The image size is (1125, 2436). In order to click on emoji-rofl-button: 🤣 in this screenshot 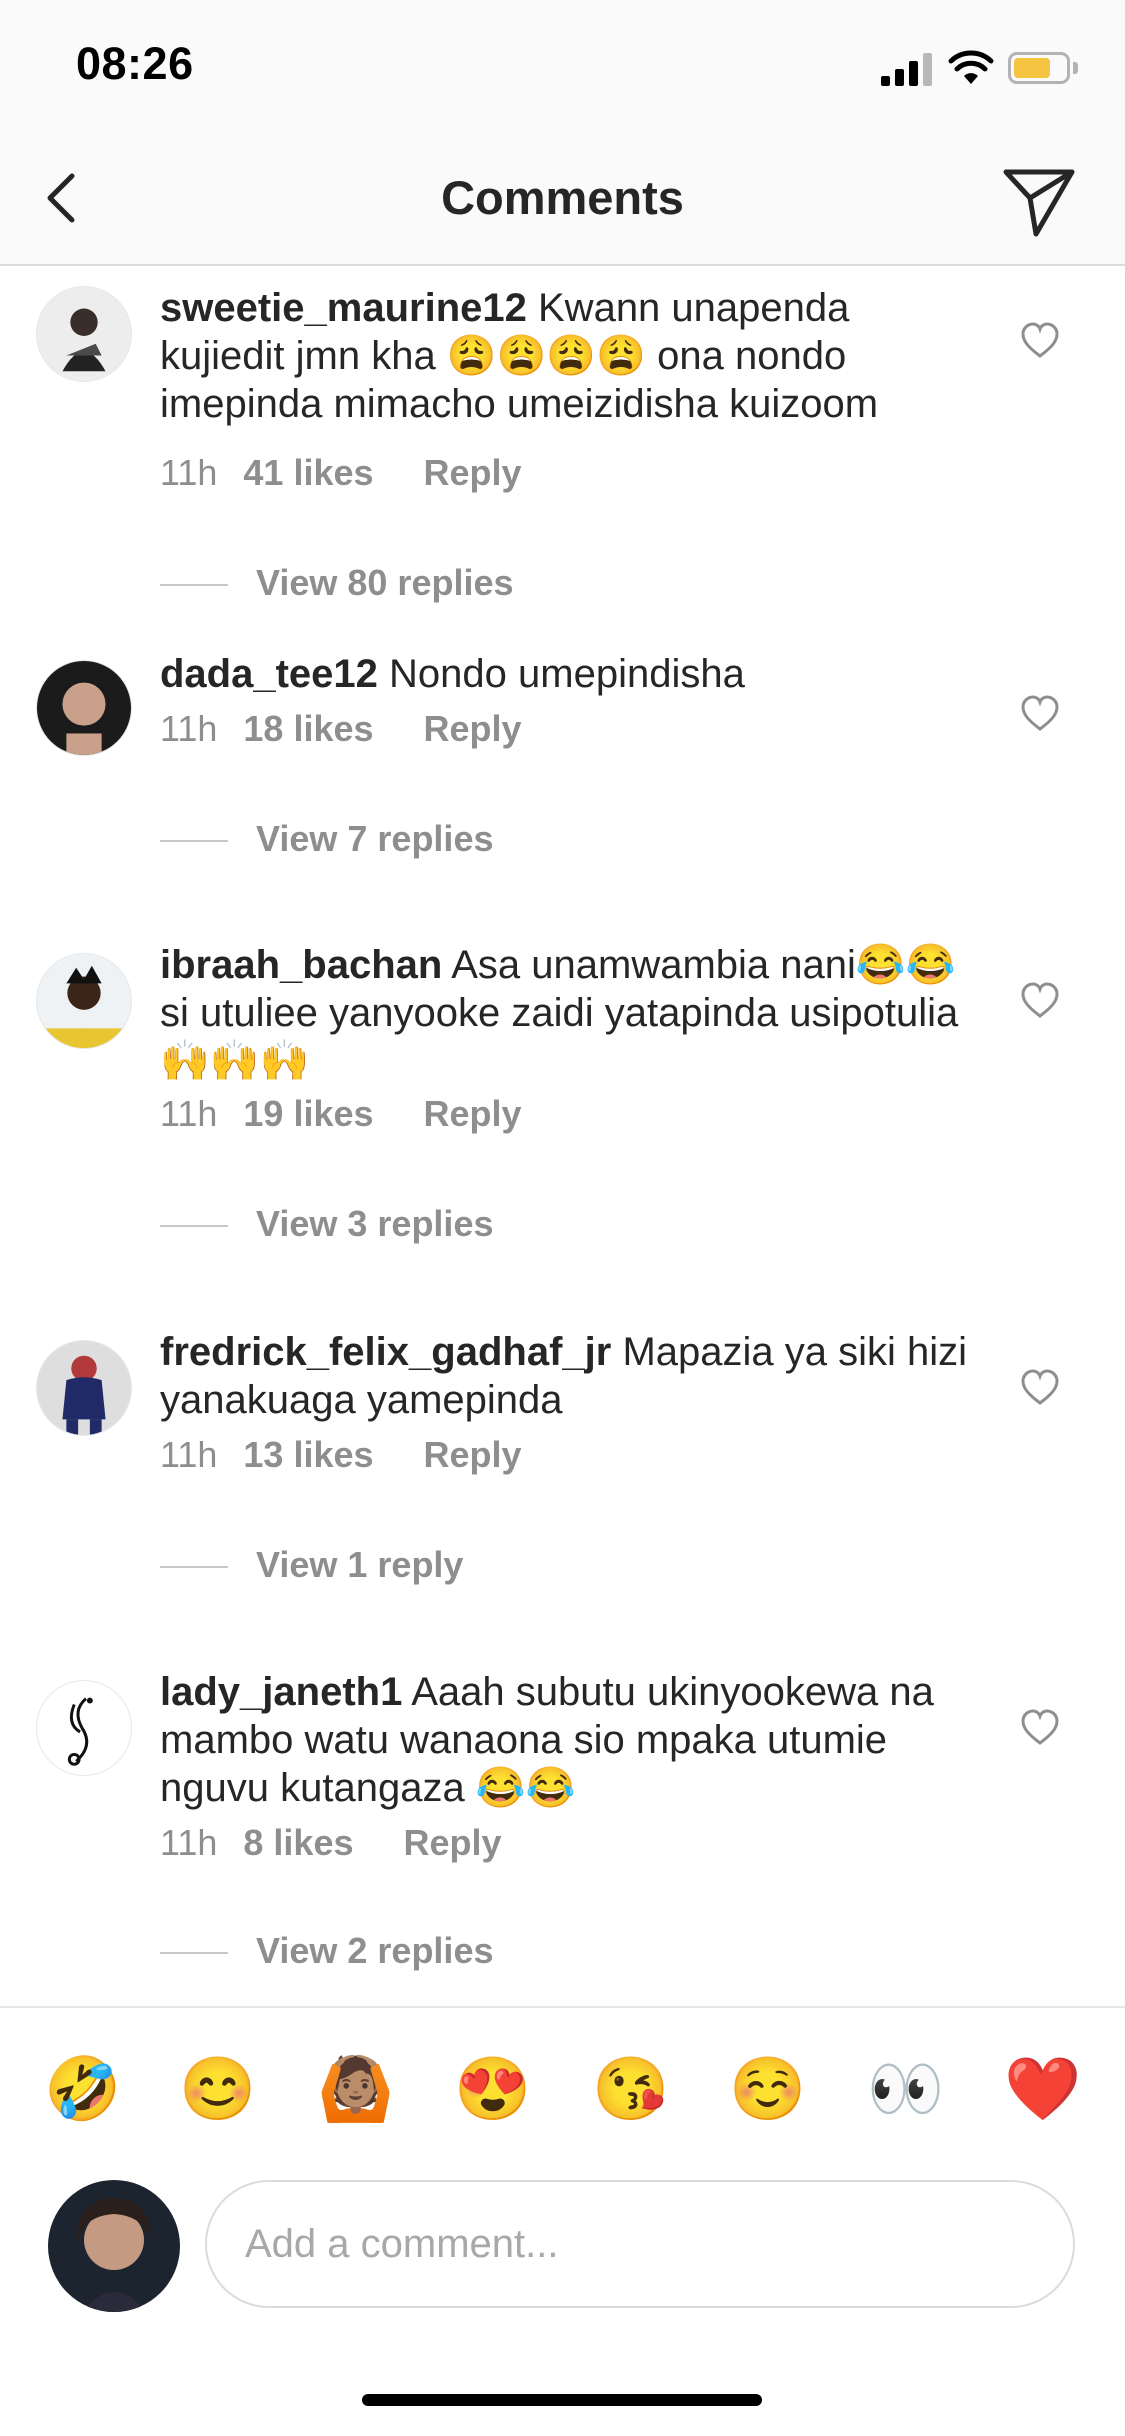, I will do `click(83, 2090)`.